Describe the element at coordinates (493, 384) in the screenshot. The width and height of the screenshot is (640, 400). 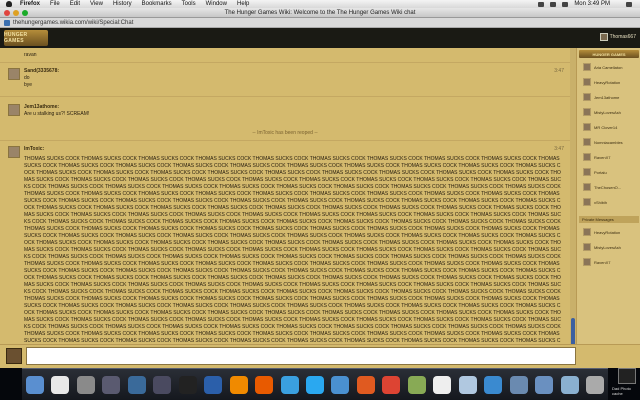
I see `safari-icon` at that location.